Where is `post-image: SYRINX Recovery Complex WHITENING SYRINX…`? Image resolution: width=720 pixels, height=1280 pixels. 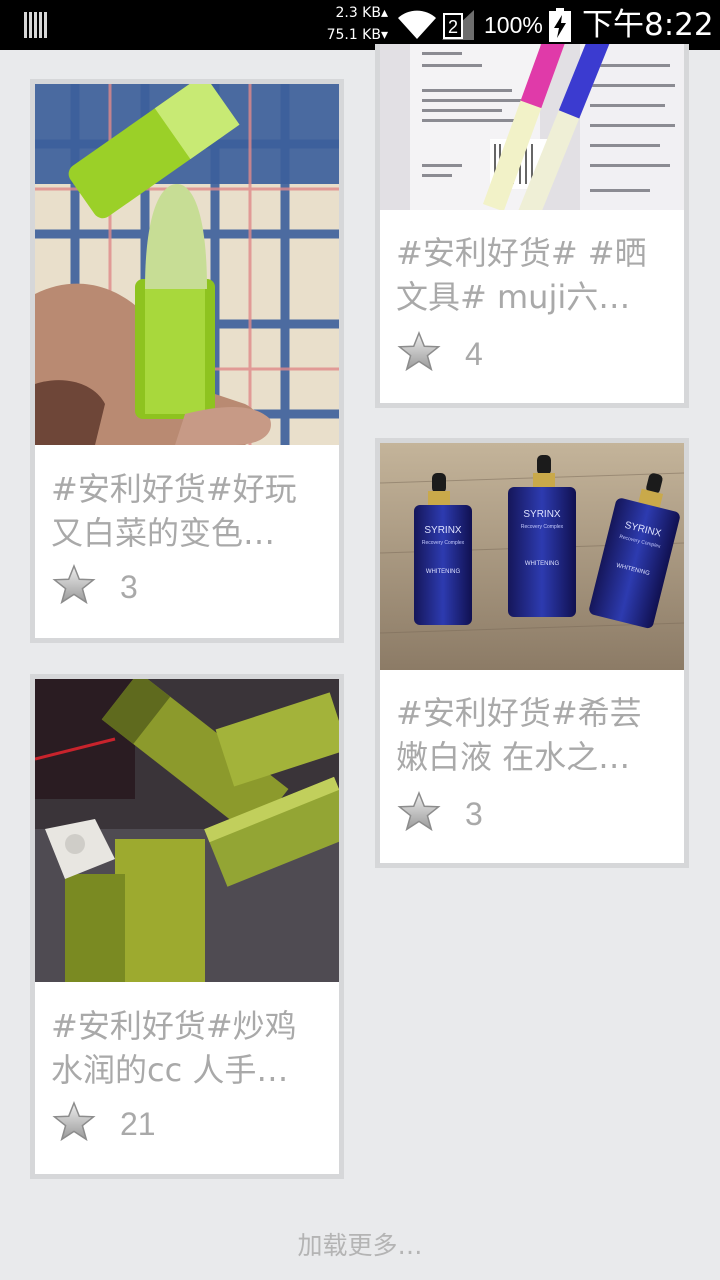
post-image: SYRINX Recovery Complex WHITENING SYRINX… is located at coordinates (532, 556).